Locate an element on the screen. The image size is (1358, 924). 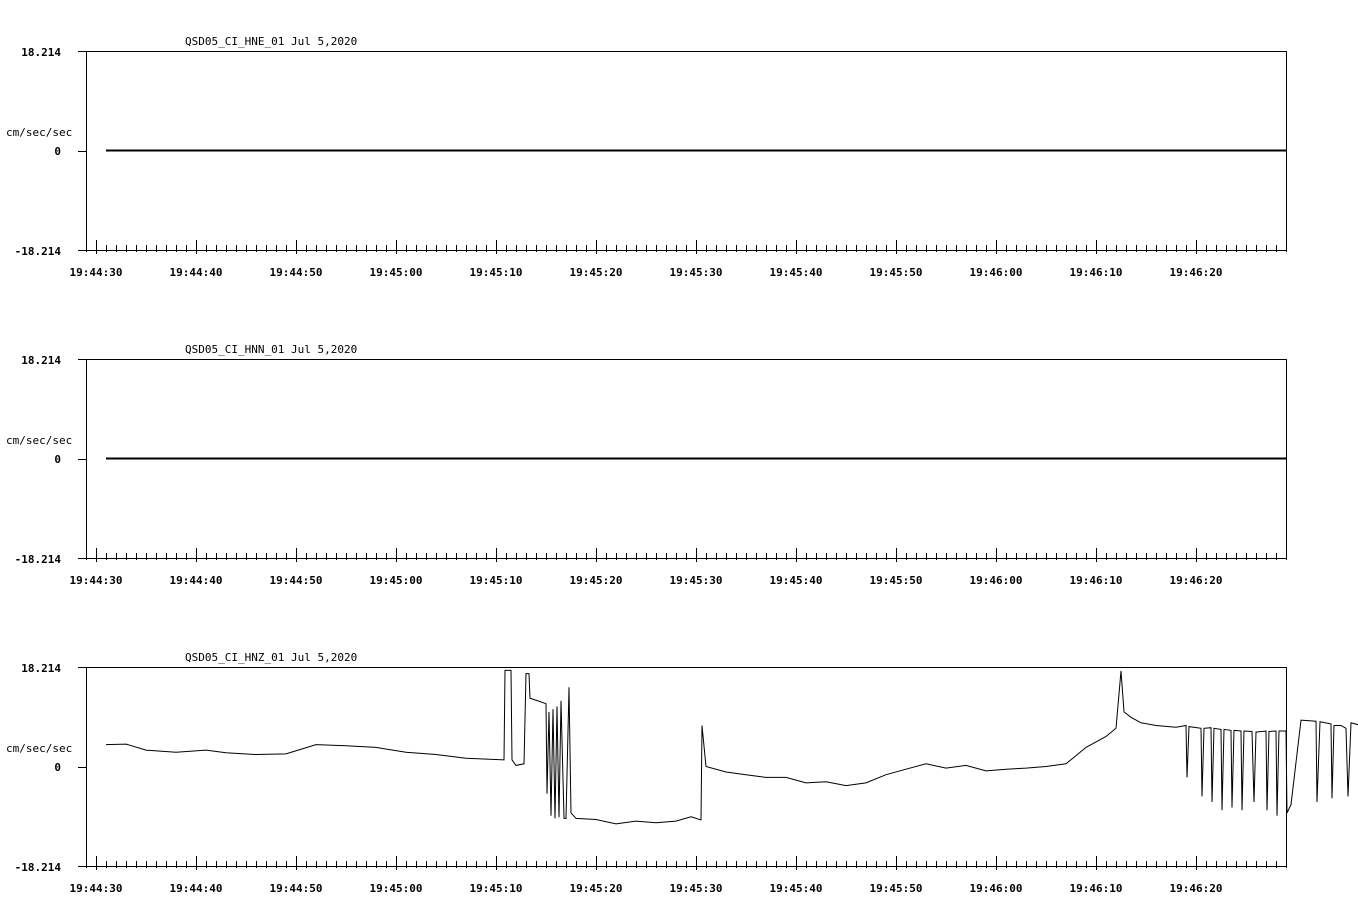
panel-title: QSD05_CI_HNZ_01 Jul 5,2020 is located at coordinates (271, 657).